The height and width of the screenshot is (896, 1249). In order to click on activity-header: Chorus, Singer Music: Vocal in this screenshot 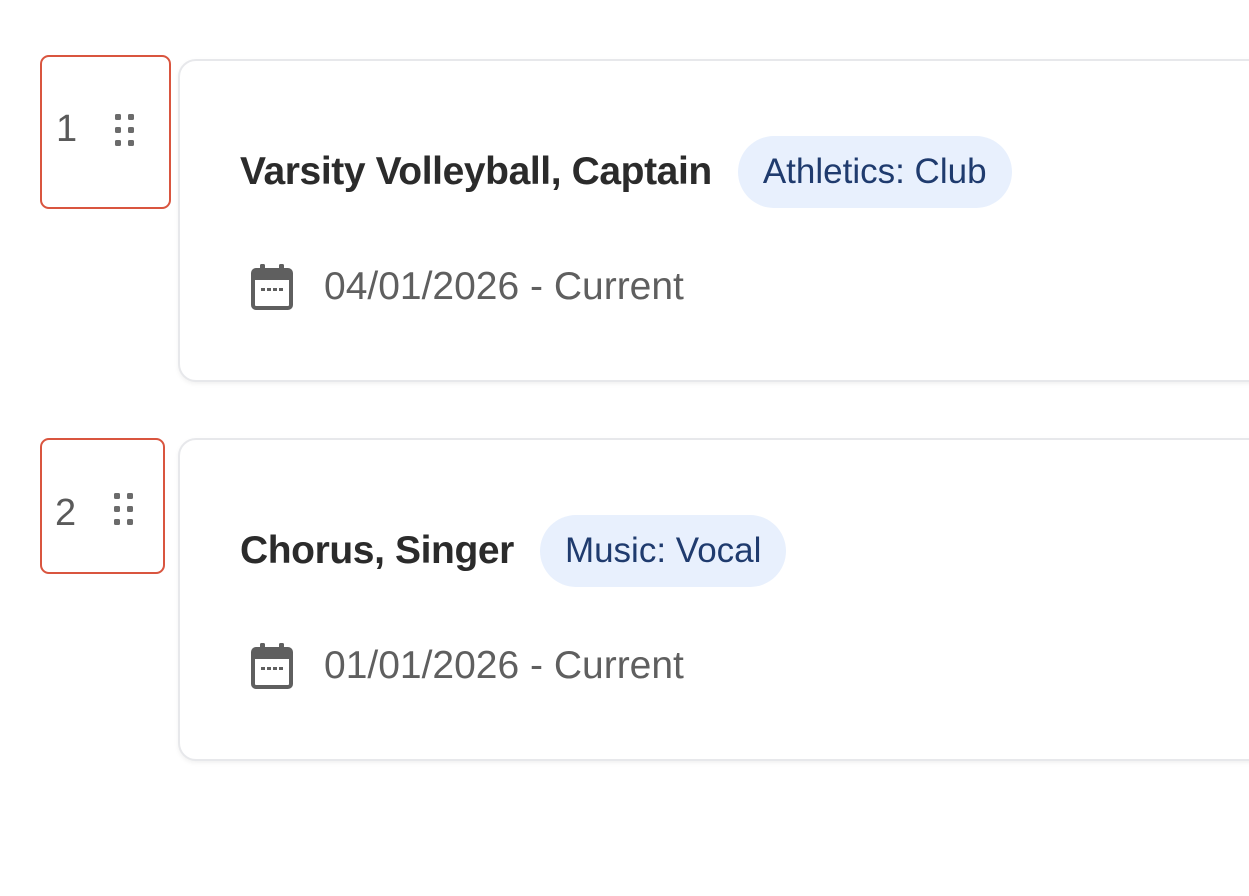, I will do `click(513, 551)`.